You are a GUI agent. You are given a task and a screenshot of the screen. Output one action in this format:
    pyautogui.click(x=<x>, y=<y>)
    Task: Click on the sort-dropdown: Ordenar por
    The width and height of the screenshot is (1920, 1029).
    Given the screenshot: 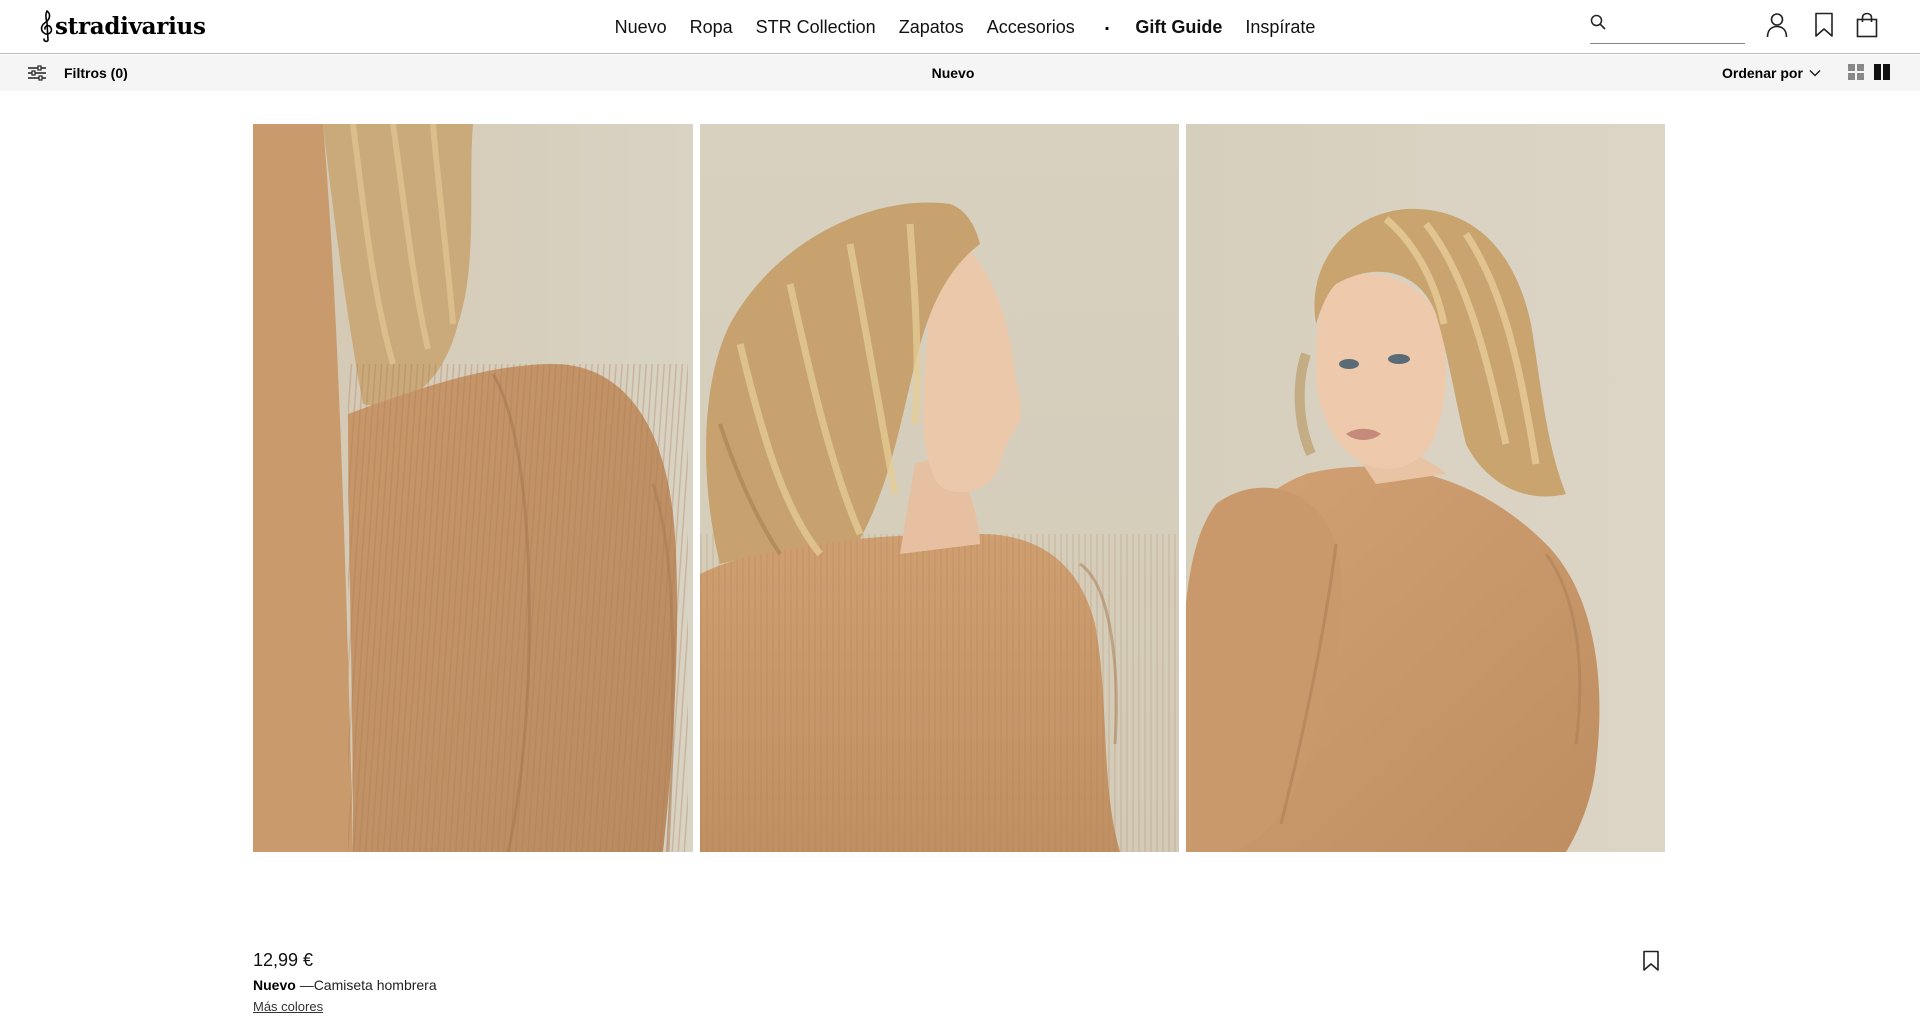 What is the action you would take?
    pyautogui.click(x=1771, y=73)
    